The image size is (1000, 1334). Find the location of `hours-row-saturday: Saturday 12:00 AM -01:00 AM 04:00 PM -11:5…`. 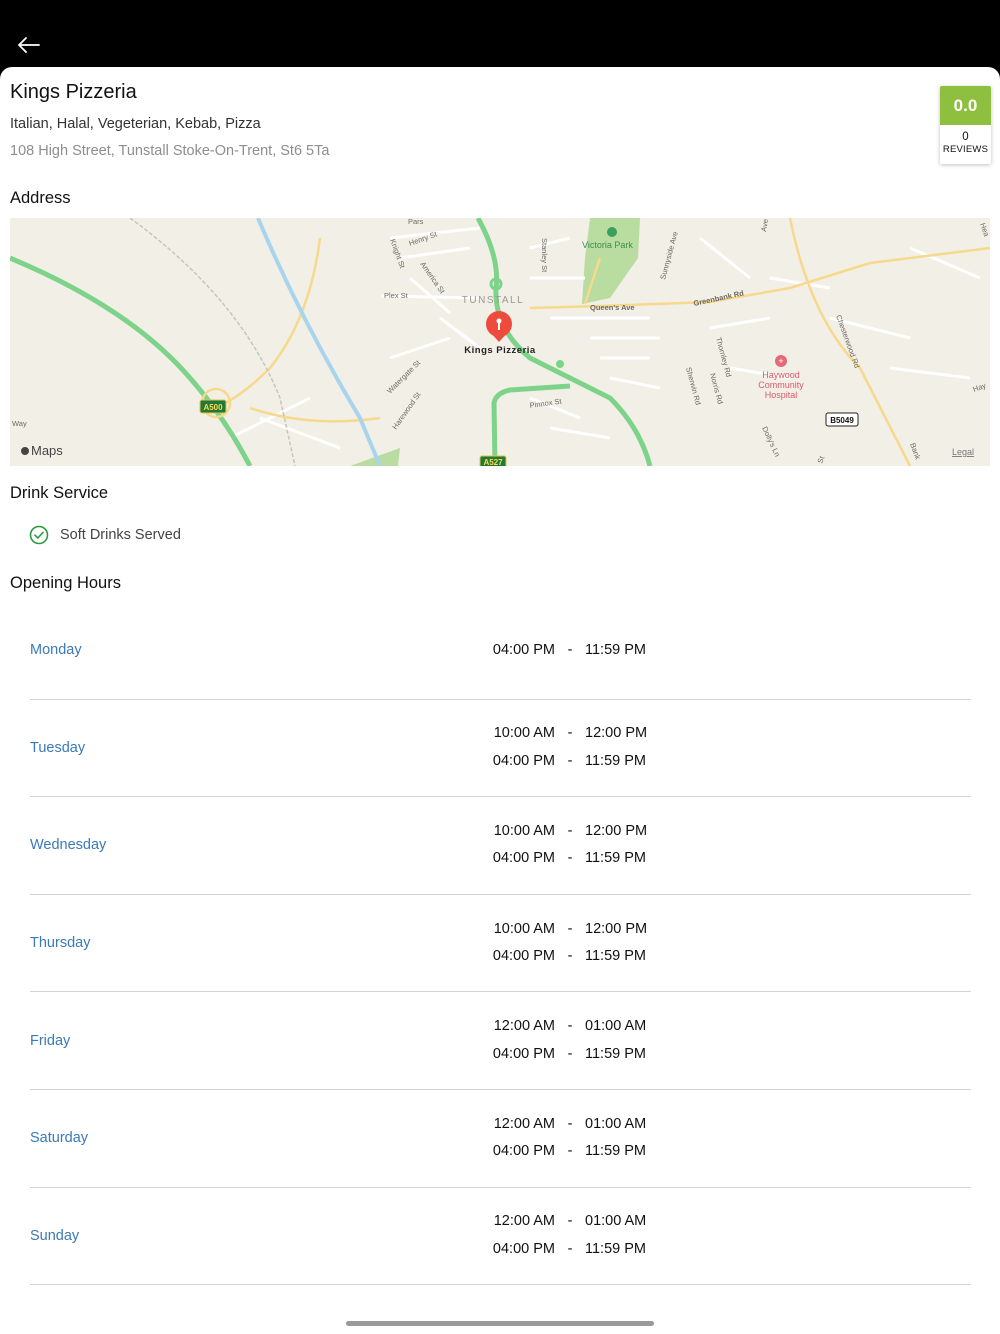

hours-row-saturday: Saturday 12:00 AM -01:00 AM 04:00 PM -11:5… is located at coordinates (500, 1139).